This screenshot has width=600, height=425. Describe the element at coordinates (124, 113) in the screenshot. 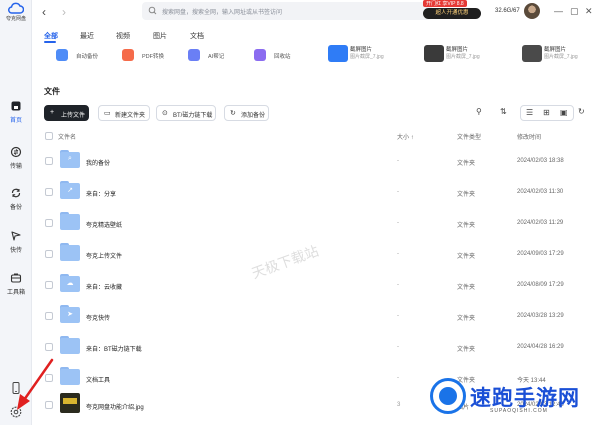

I see `new-folder-button: ▭ 新建文件夹` at that location.